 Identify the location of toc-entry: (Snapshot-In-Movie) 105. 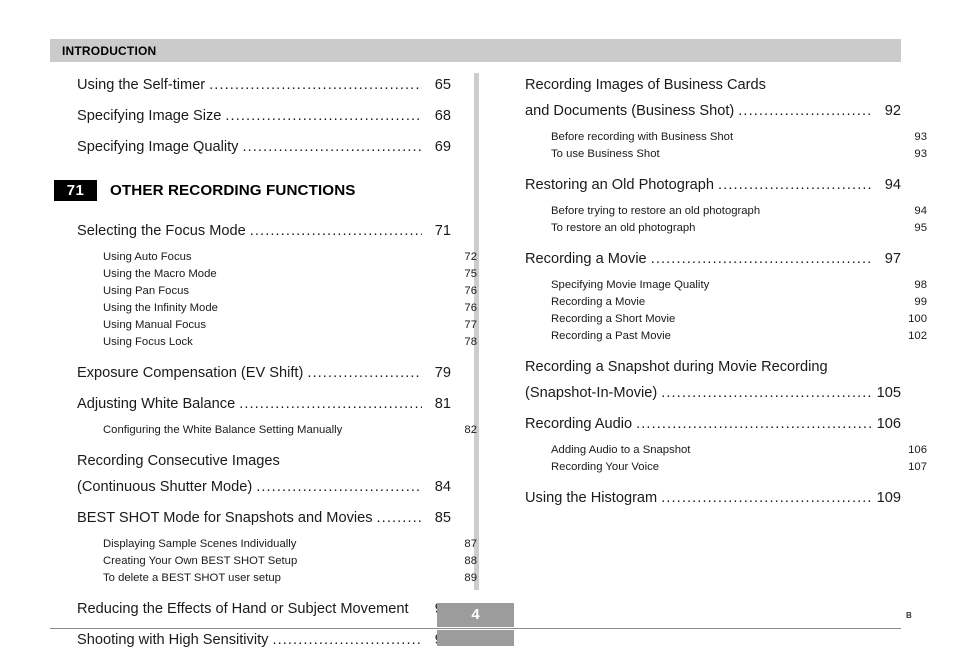
(713, 393).